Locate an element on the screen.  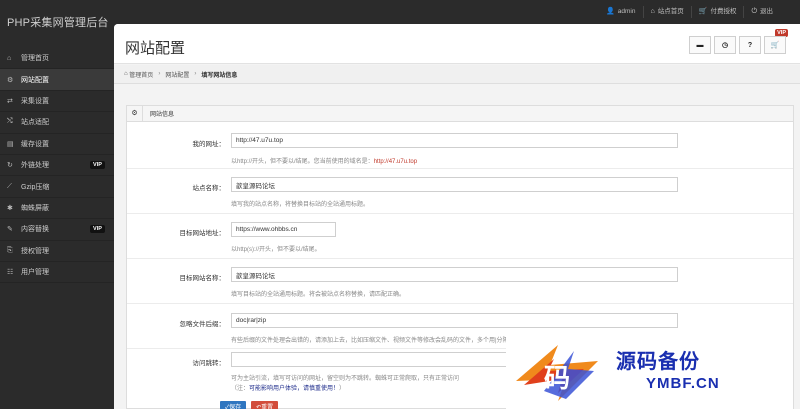
comment-icon: ▬ is located at coordinates (700, 45).